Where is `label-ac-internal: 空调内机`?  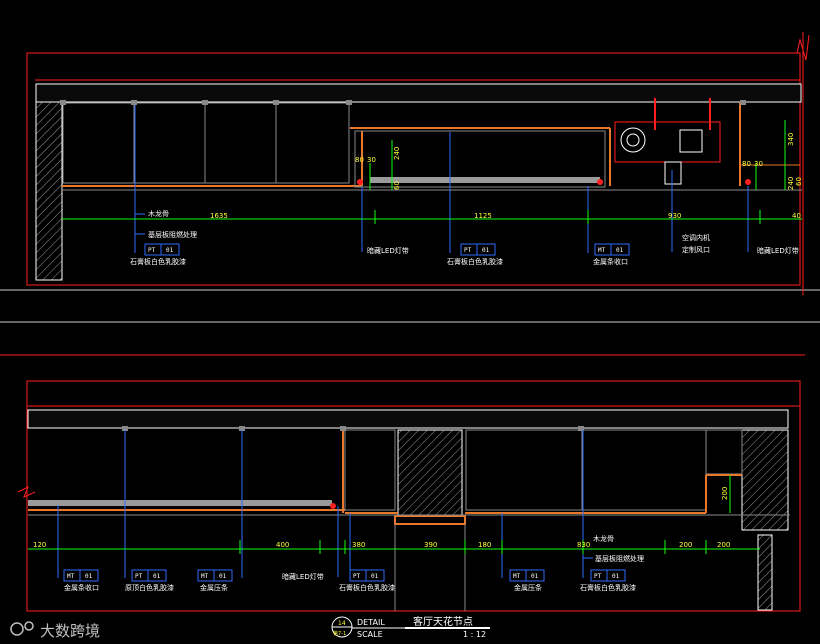
label-ac-internal: 空调内机 is located at coordinates (696, 237).